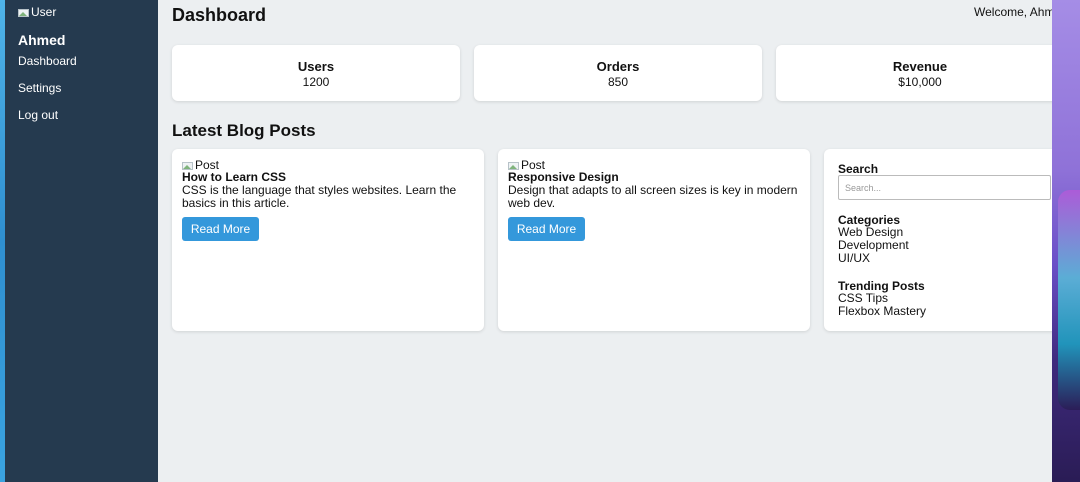  What do you see at coordinates (47, 61) in the screenshot?
I see `sidebar-link-dashboard: Dashboard` at bounding box center [47, 61].